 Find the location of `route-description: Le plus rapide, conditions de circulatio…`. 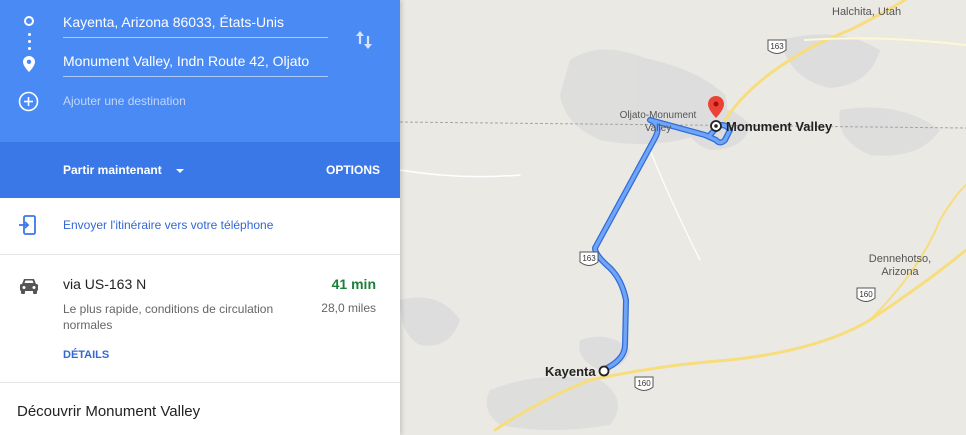

route-description: Le plus rapide, conditions de circulatio… is located at coordinates (168, 317).